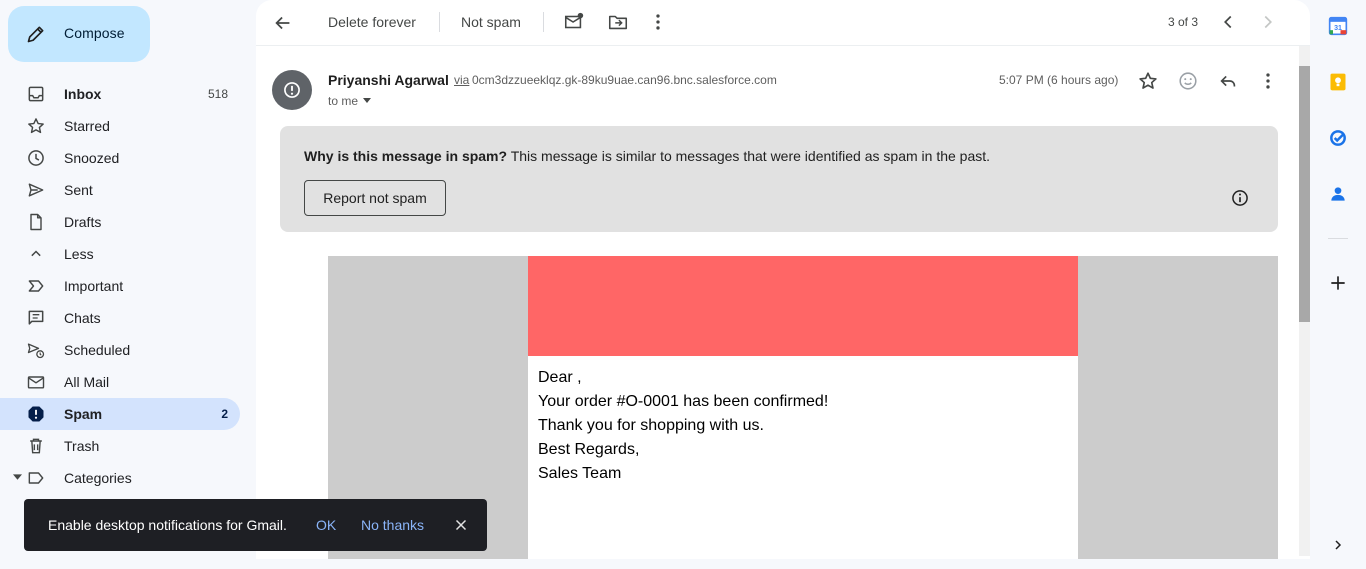 The image size is (1366, 569). I want to click on spam-question: Why is this message in spam?, so click(406, 156).